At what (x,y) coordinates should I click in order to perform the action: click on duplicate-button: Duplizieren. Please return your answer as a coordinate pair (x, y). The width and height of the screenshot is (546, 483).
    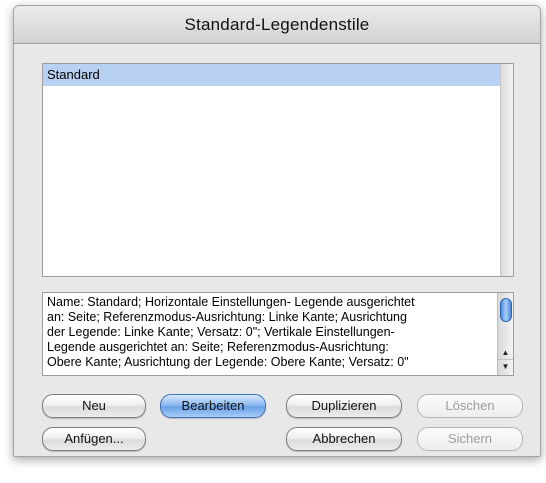
    Looking at the image, I should click on (344, 406).